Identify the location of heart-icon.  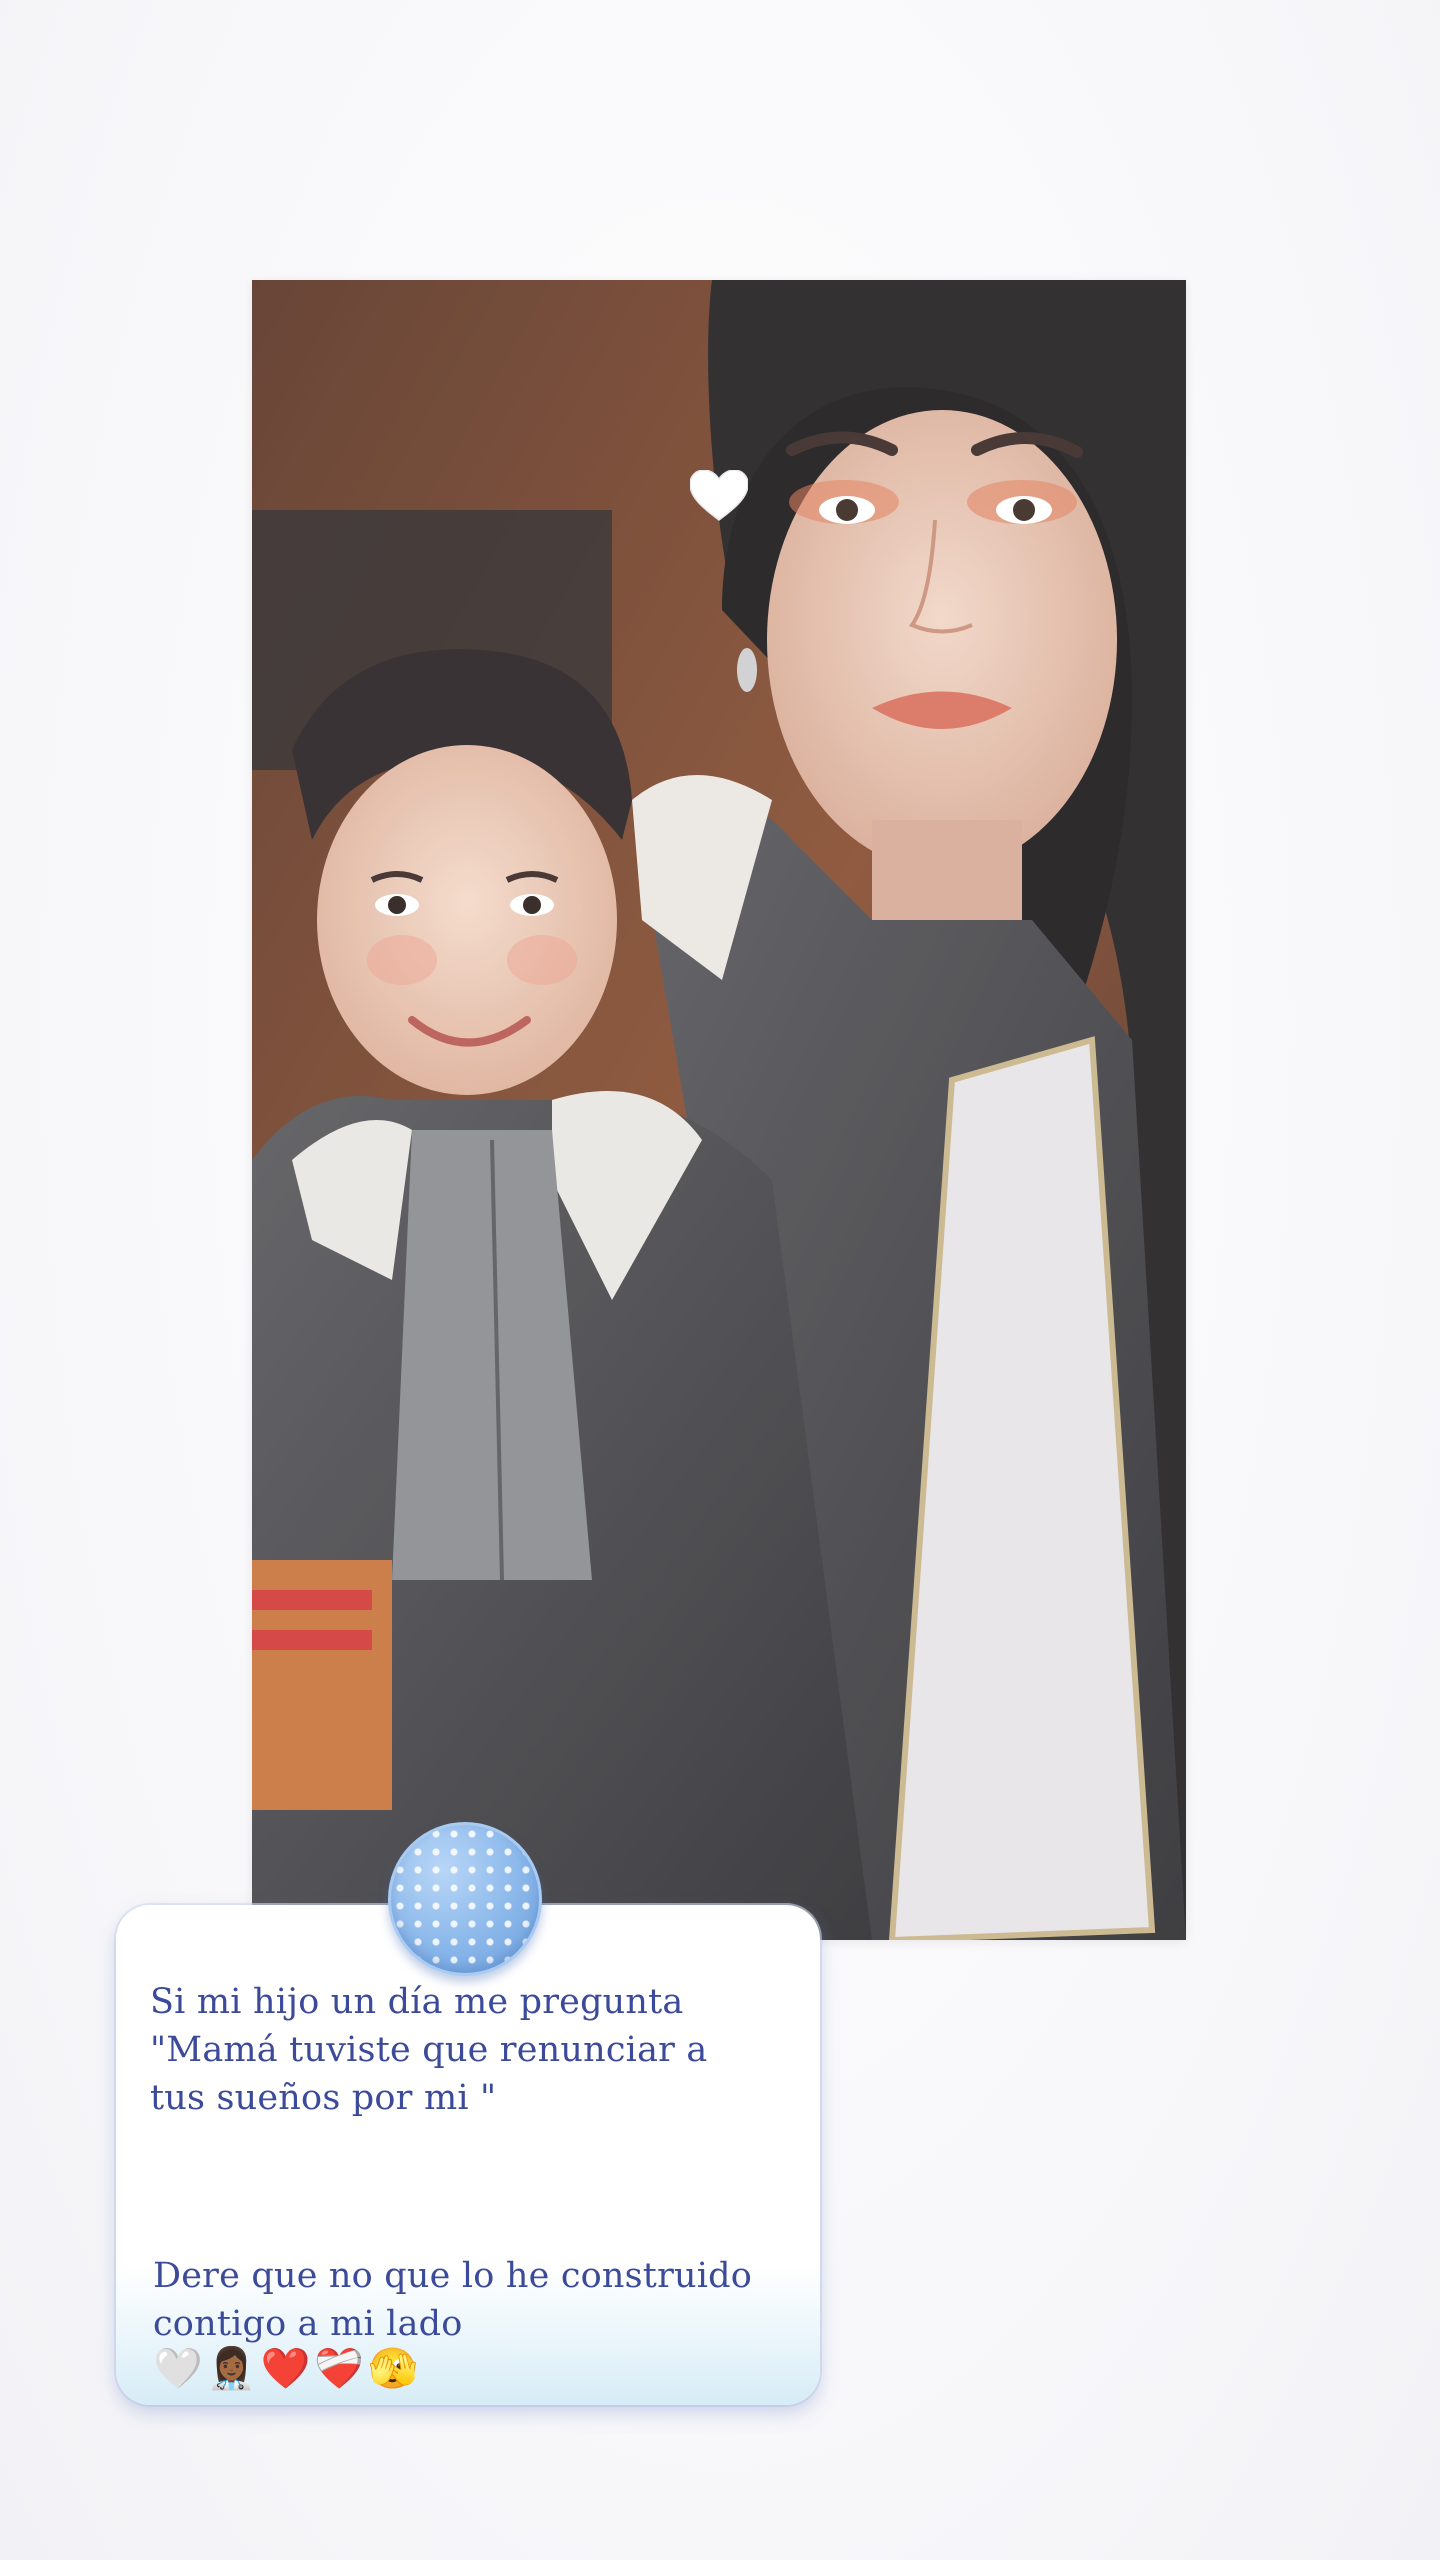
(719, 495).